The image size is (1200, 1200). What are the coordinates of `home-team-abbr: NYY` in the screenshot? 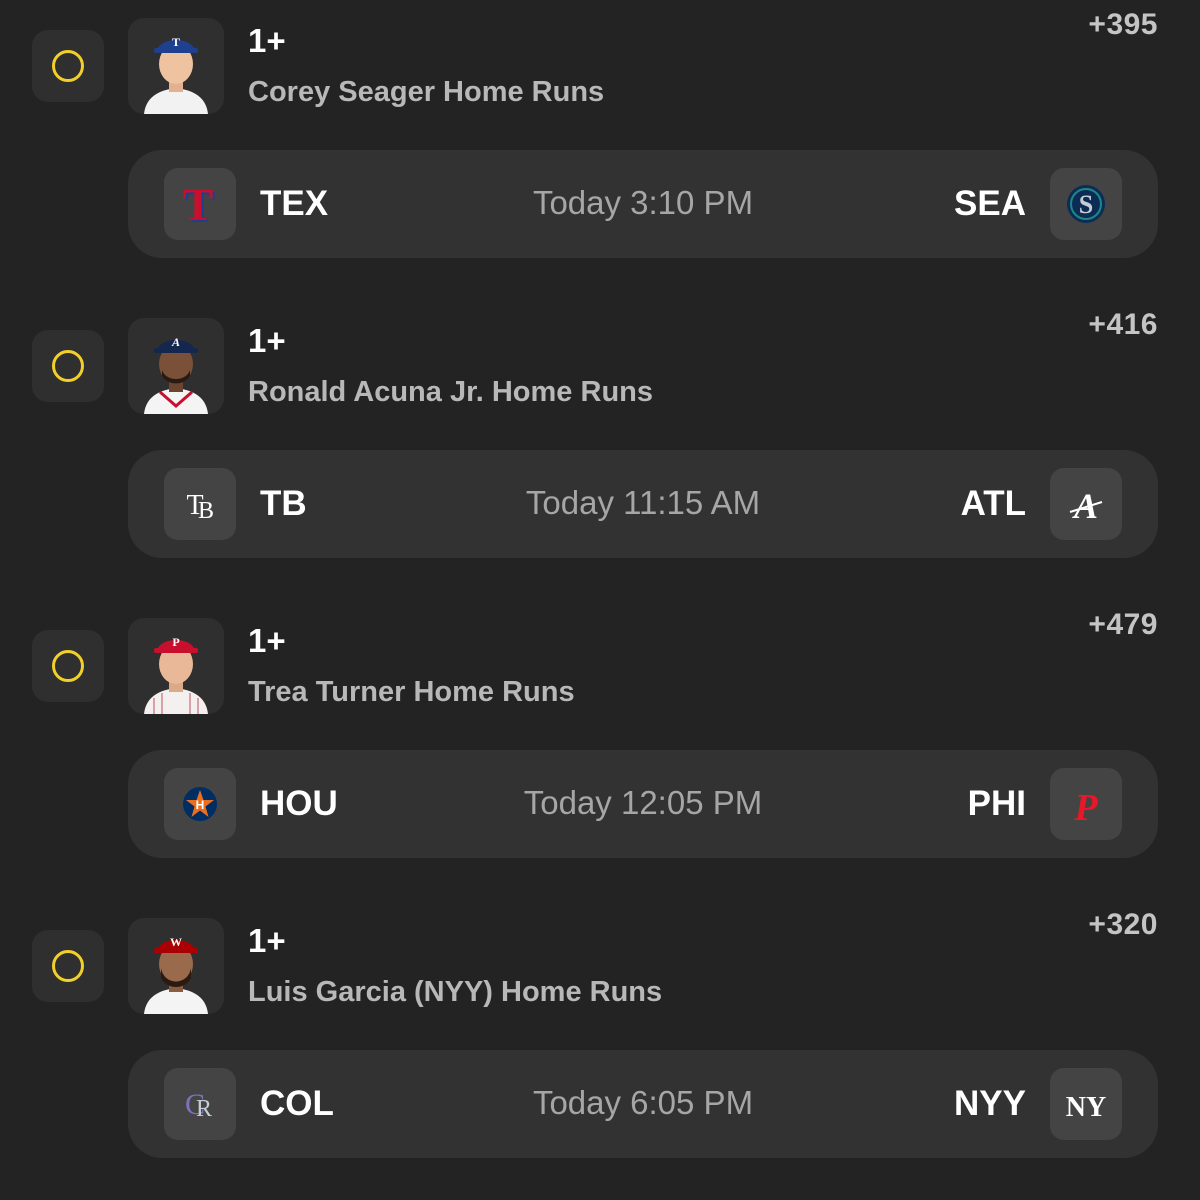 It's located at (990, 1103).